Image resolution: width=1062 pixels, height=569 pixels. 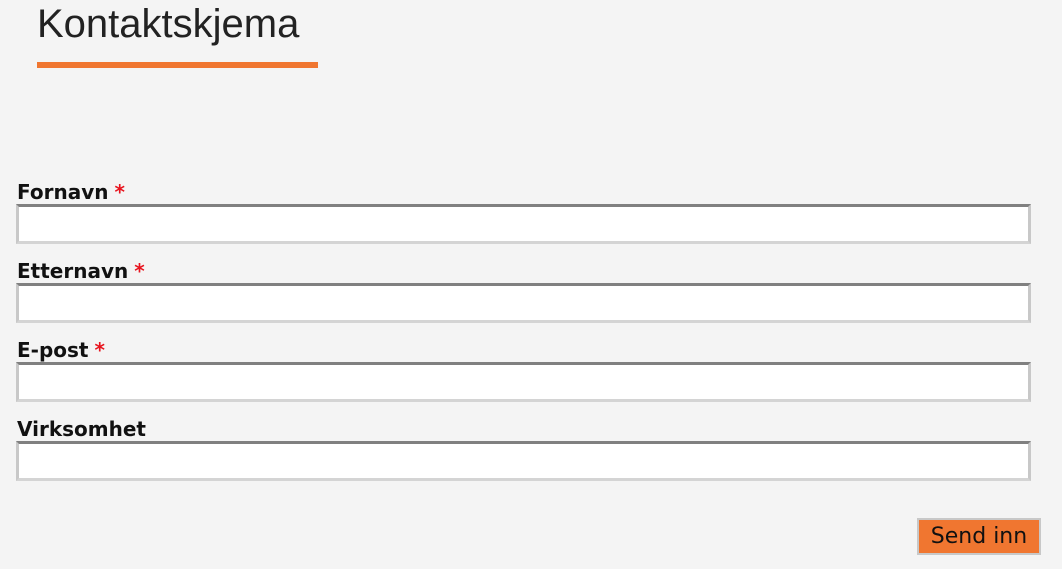 I want to click on first-name-label: Fornavn *, so click(x=71, y=192).